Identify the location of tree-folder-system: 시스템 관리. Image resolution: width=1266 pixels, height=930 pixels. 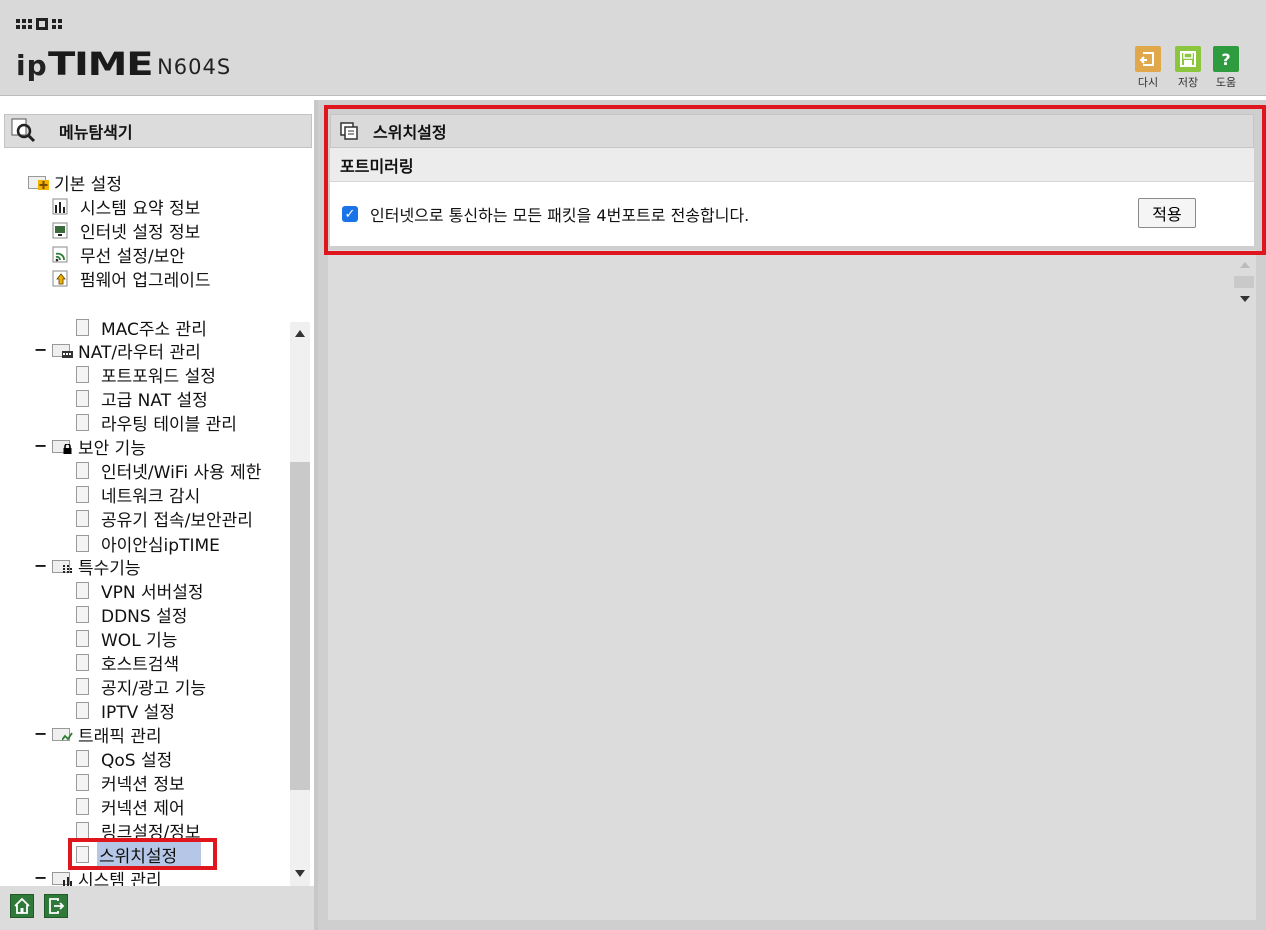
(107, 876).